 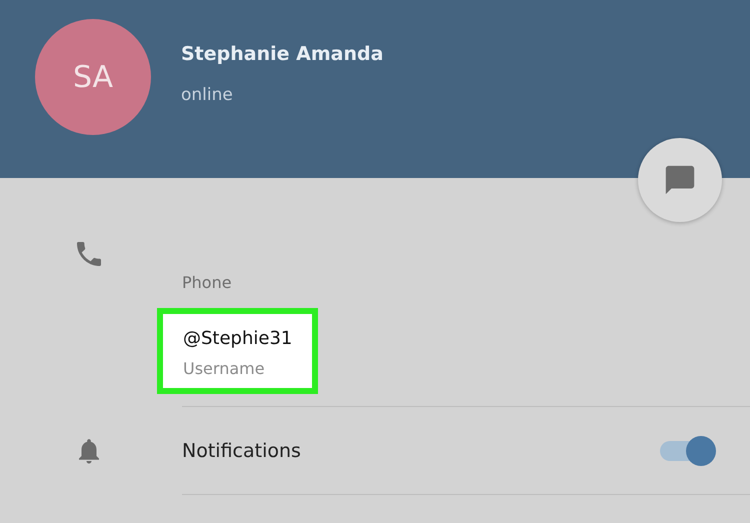 What do you see at coordinates (207, 95) in the screenshot?
I see `contact-status: online` at bounding box center [207, 95].